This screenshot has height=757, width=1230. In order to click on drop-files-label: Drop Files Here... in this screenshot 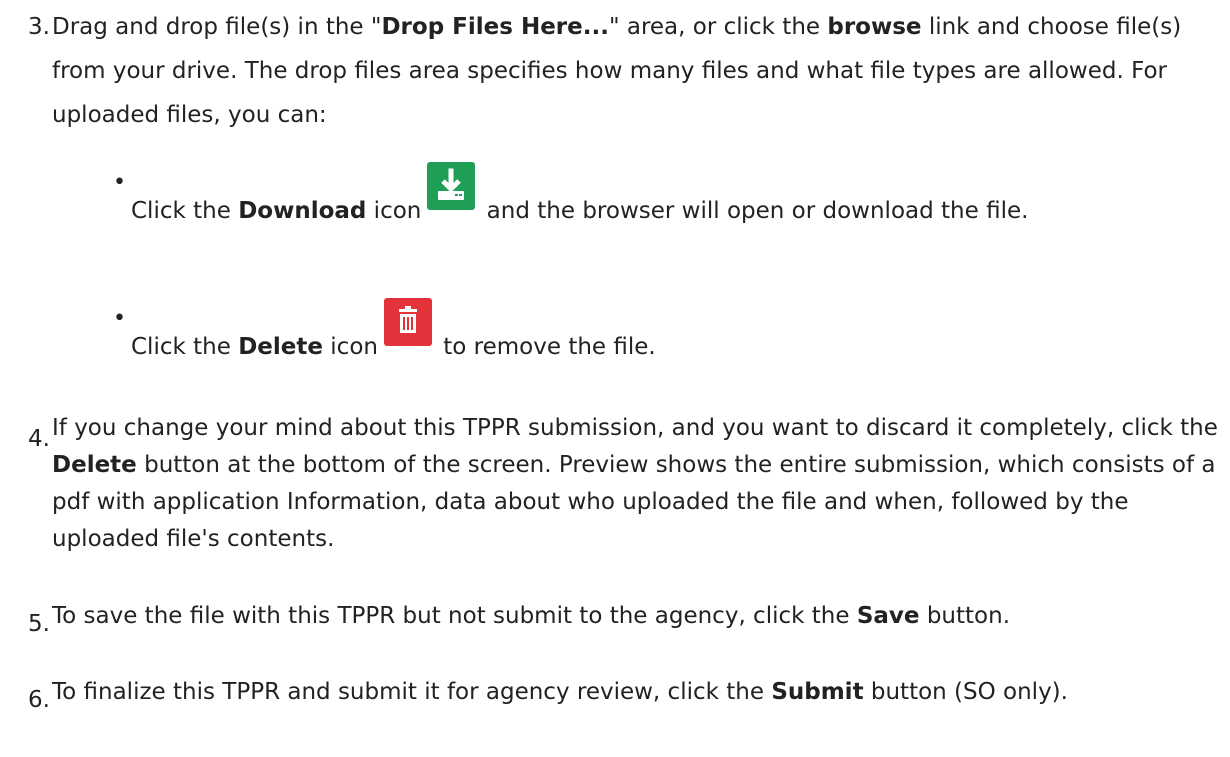, I will do `click(495, 27)`.